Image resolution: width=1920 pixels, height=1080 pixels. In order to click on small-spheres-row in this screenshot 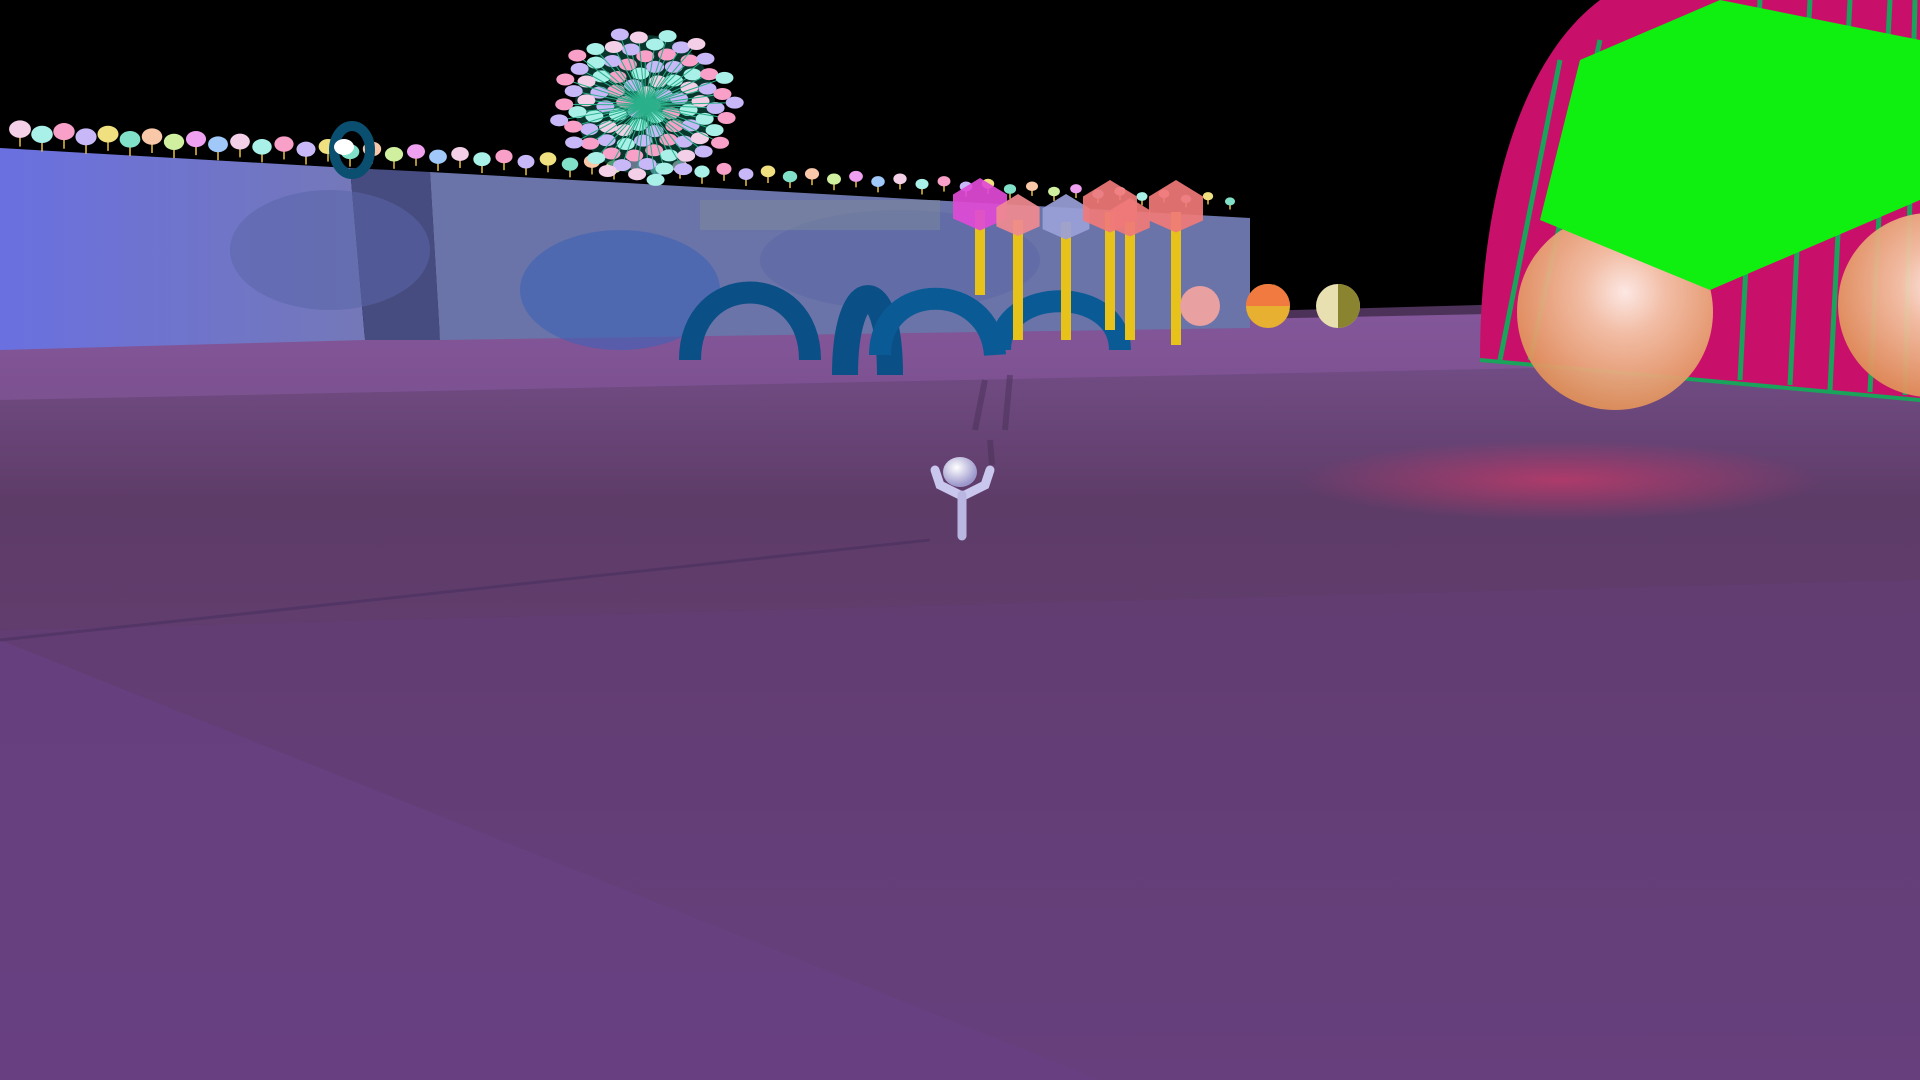, I will do `click(1270, 306)`.